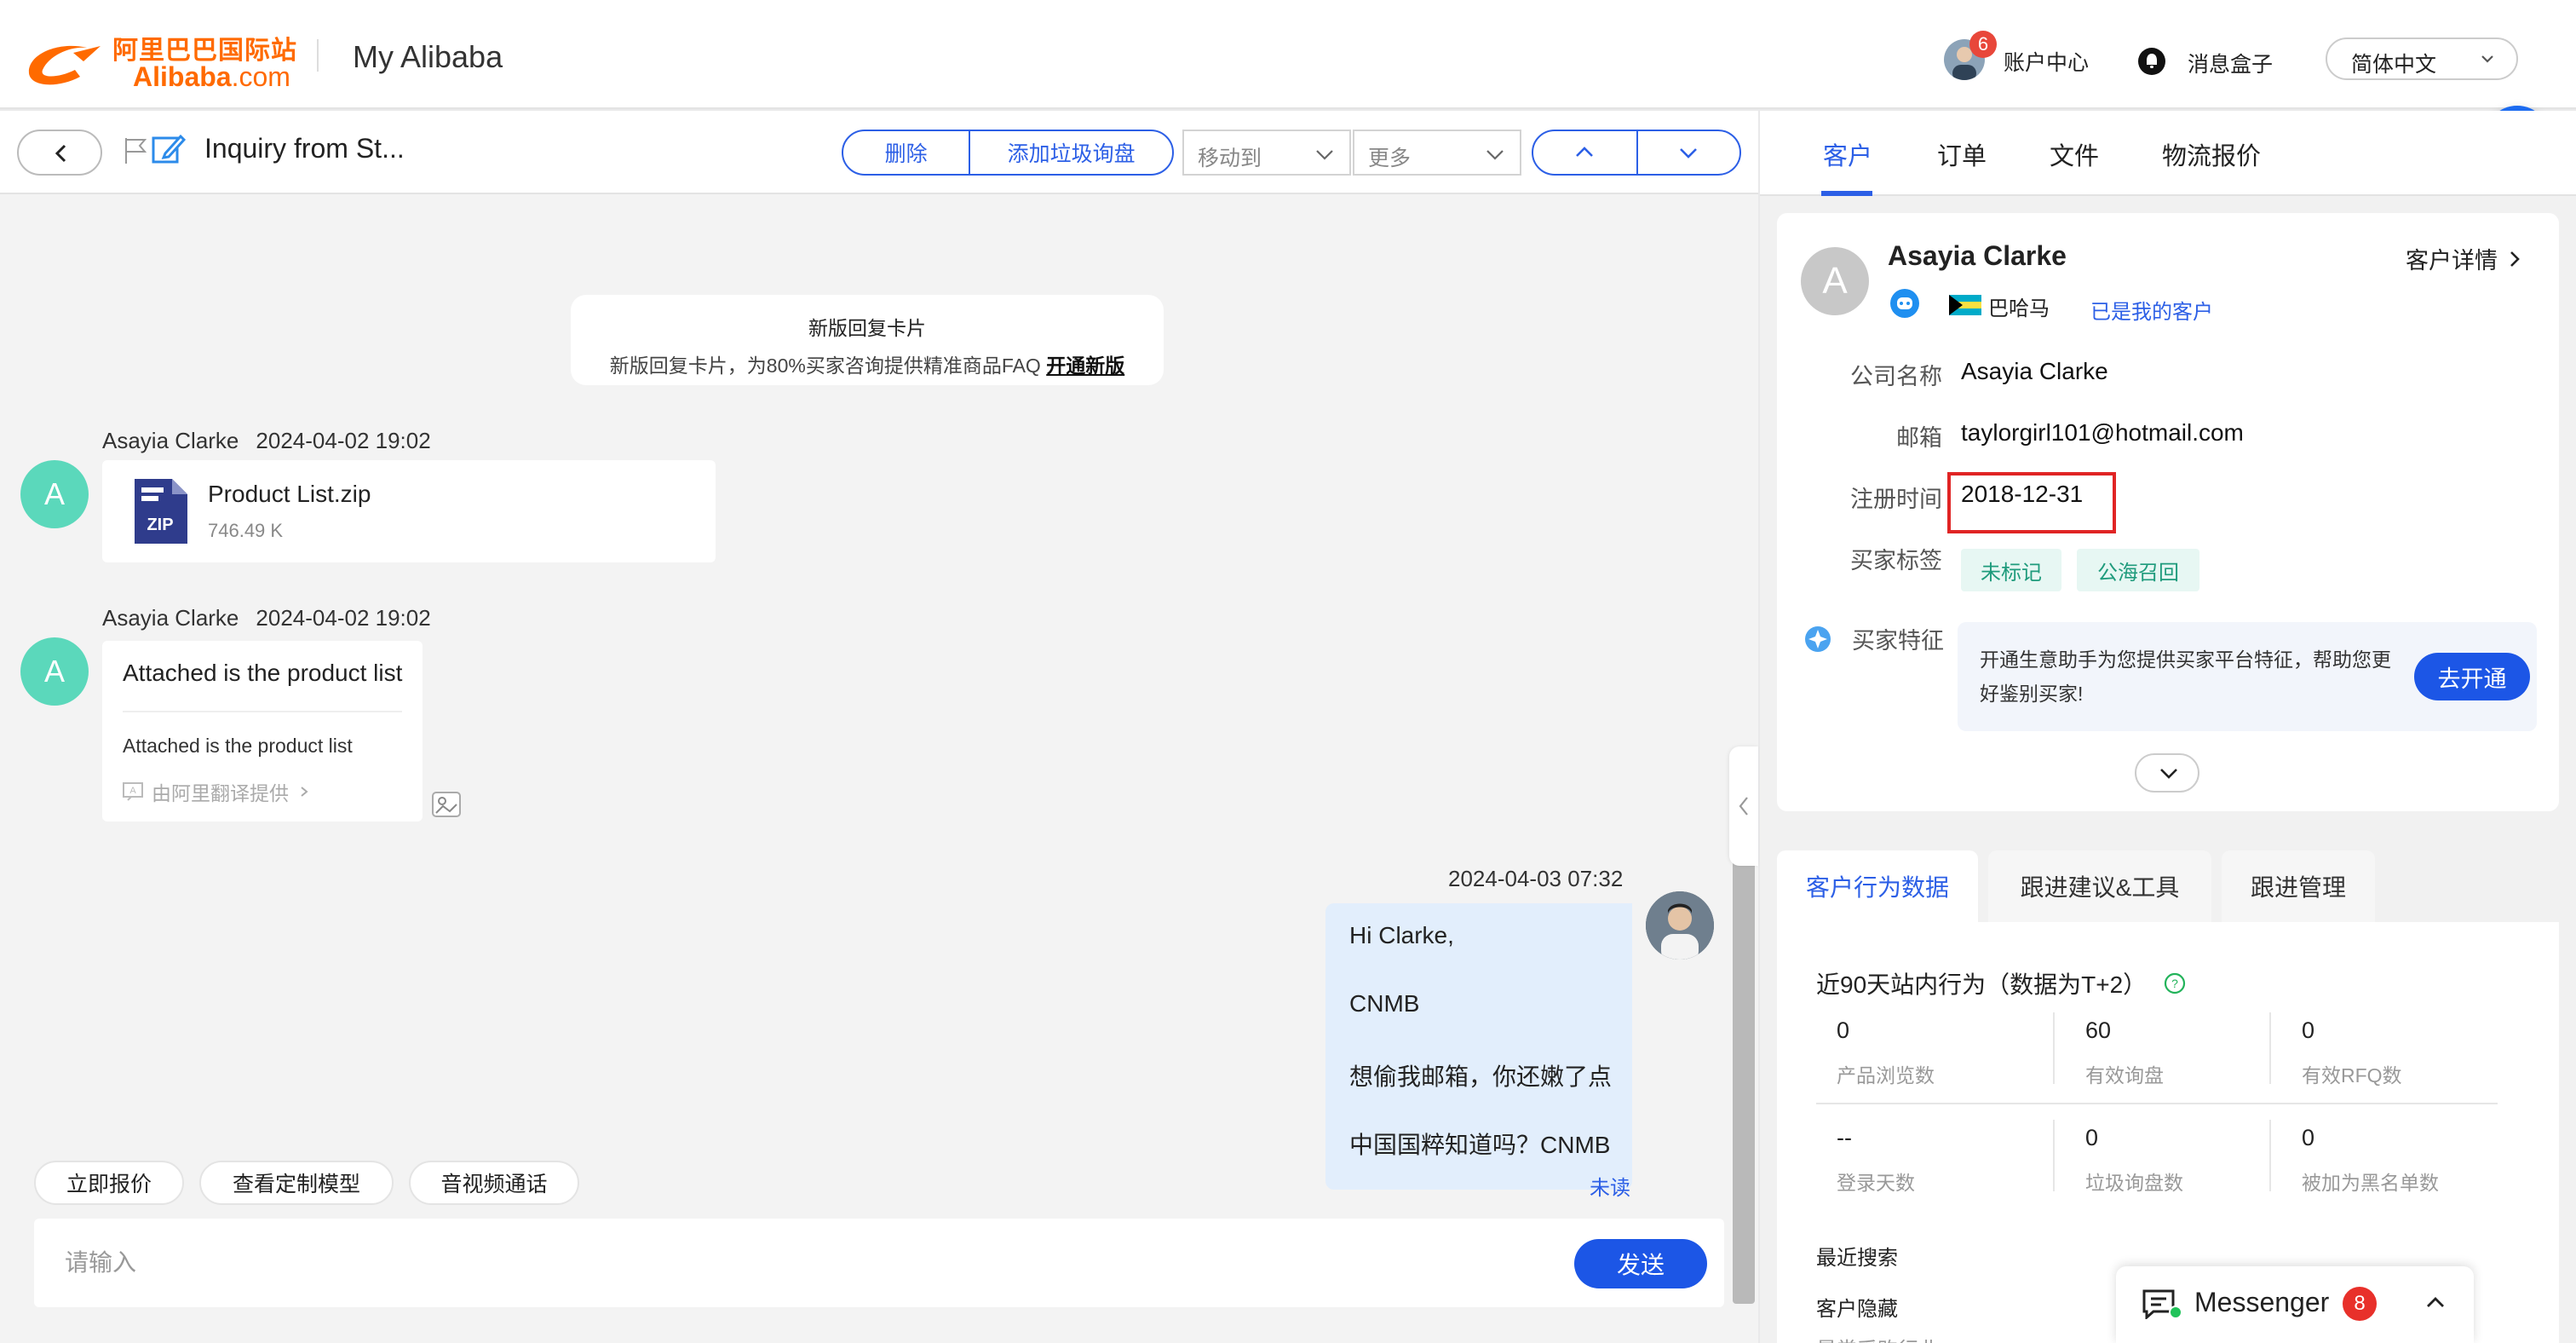  I want to click on next-button, so click(1688, 152).